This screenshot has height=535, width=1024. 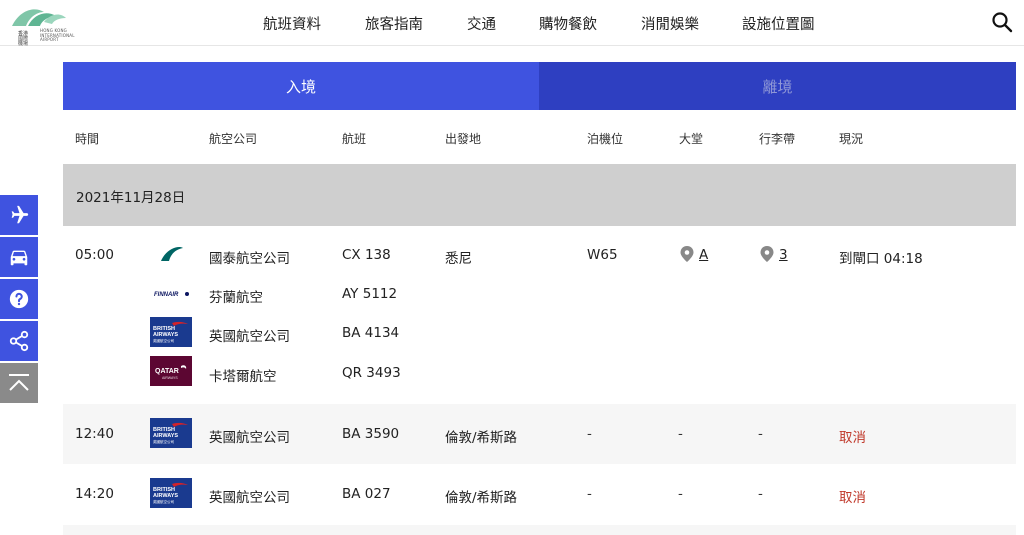 I want to click on col-header-status: 現況, so click(x=851, y=139).